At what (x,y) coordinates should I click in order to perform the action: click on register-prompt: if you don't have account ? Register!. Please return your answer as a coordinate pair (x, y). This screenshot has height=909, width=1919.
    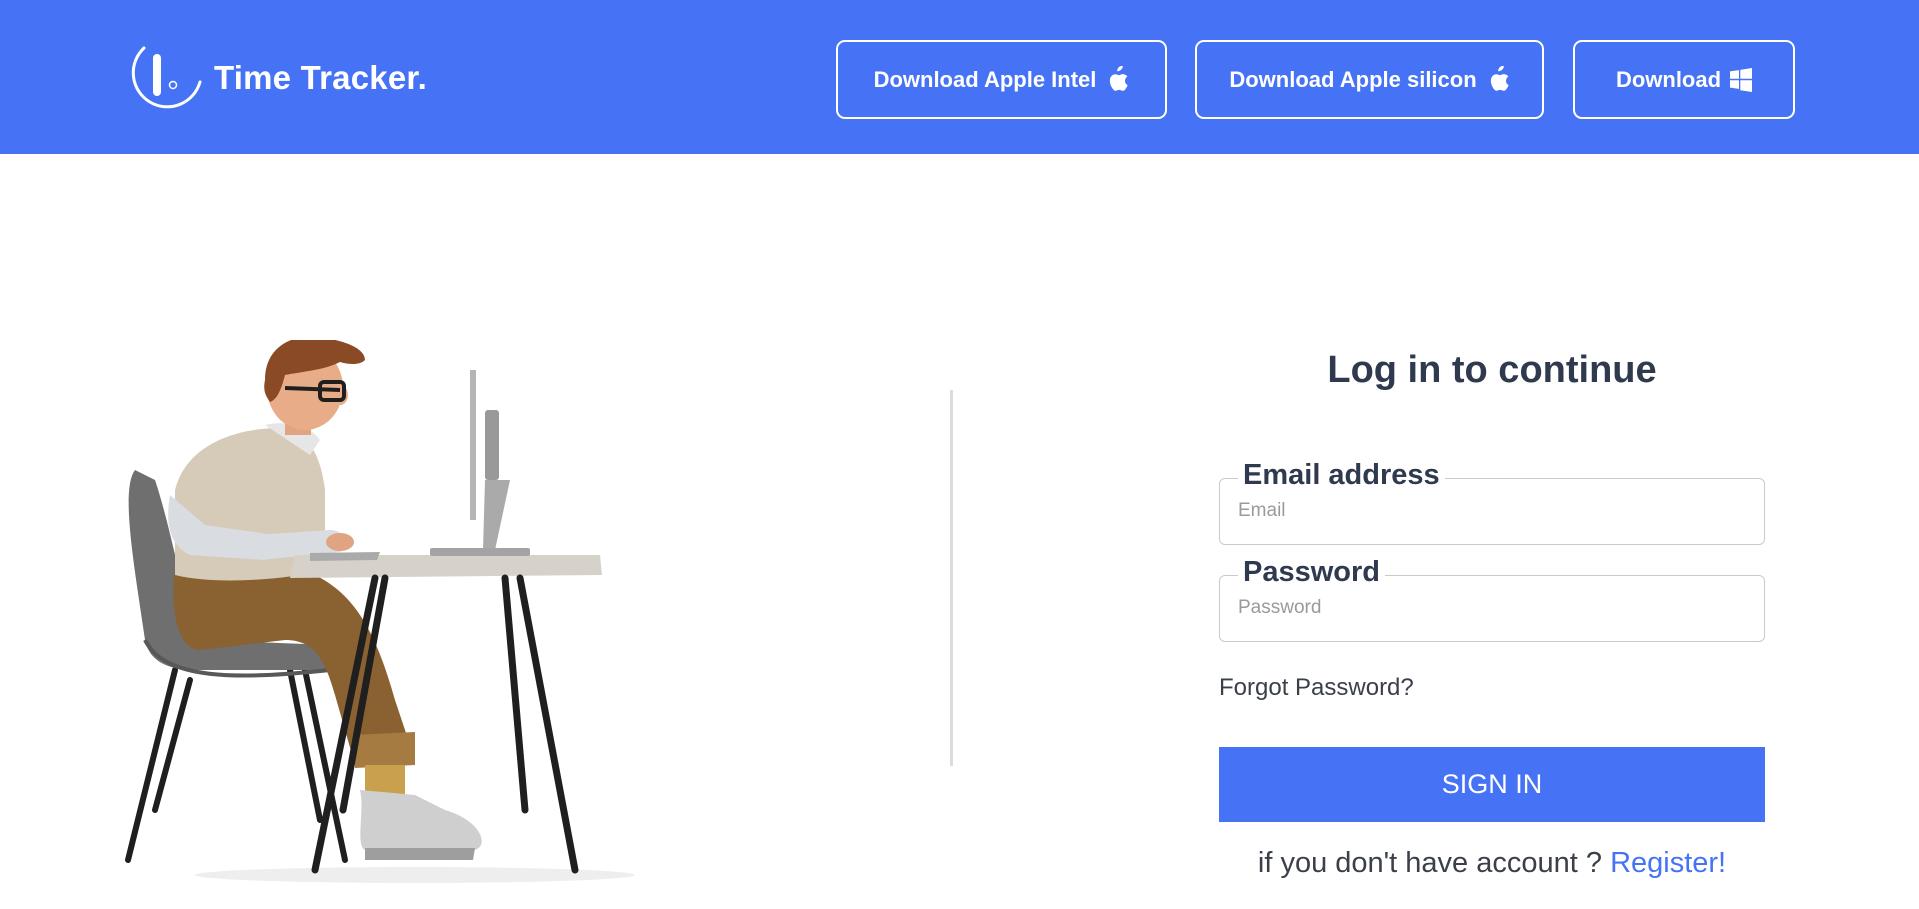
    Looking at the image, I should click on (1492, 863).